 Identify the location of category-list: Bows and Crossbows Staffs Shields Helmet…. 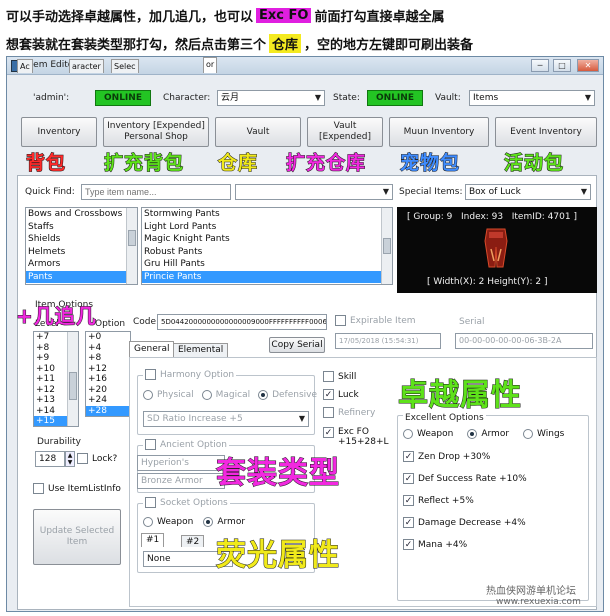
(81, 246).